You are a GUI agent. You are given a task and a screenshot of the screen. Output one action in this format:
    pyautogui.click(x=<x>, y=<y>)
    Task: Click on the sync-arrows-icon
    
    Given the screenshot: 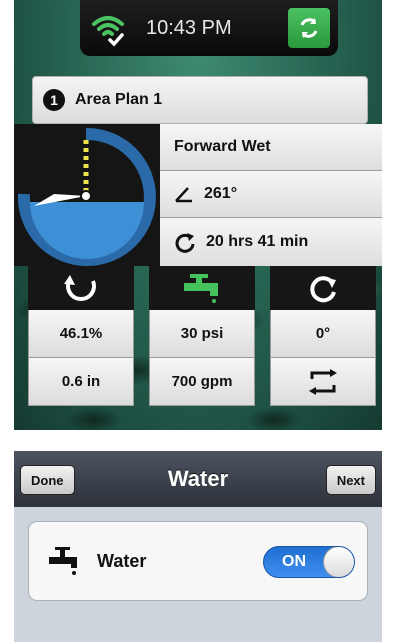 What is the action you would take?
    pyautogui.click(x=309, y=28)
    